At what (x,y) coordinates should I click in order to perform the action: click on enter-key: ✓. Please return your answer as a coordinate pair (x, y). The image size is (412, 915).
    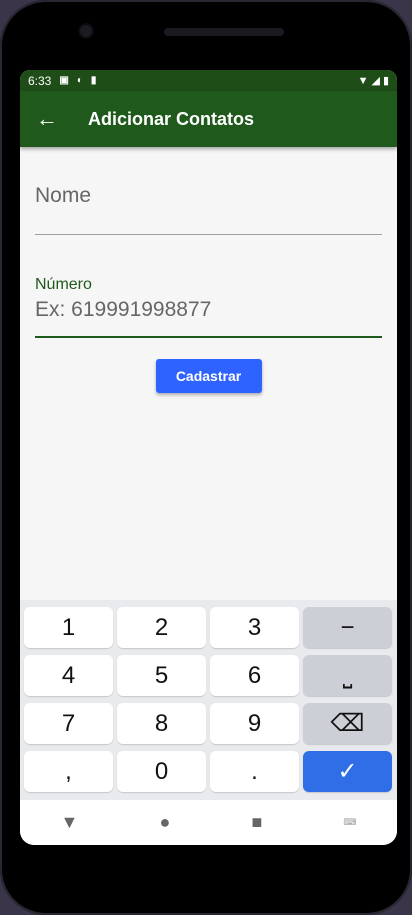
    Looking at the image, I should click on (347, 771).